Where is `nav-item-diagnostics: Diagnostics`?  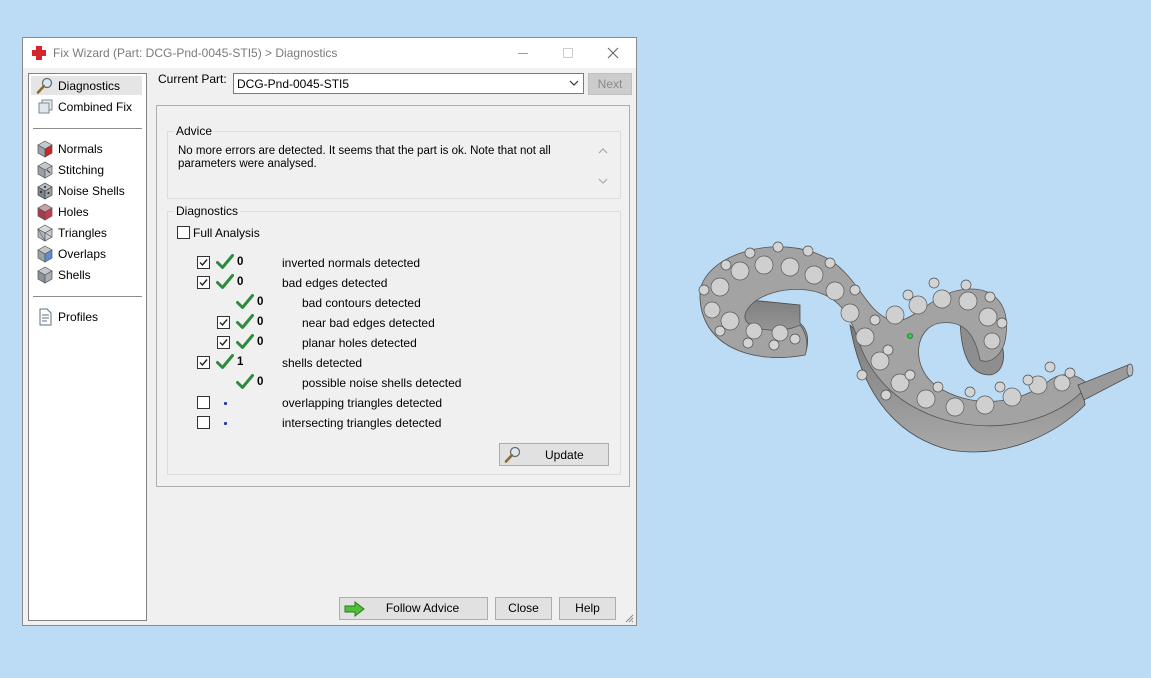 nav-item-diagnostics: Diagnostics is located at coordinates (86, 85).